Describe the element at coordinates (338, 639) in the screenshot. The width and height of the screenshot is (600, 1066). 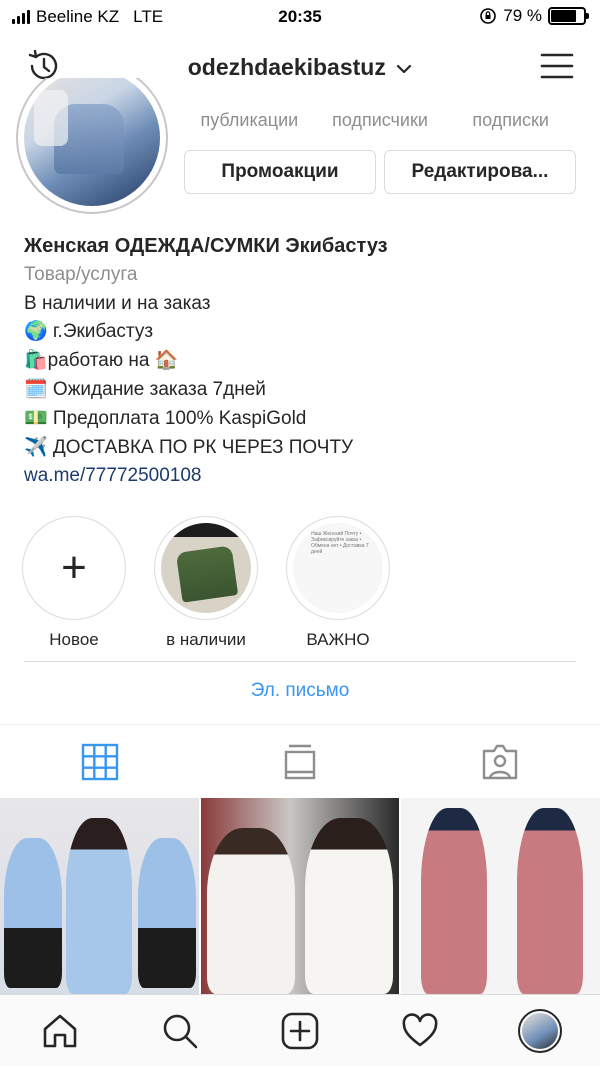
I see `highlight-label: ВАЖНО` at that location.